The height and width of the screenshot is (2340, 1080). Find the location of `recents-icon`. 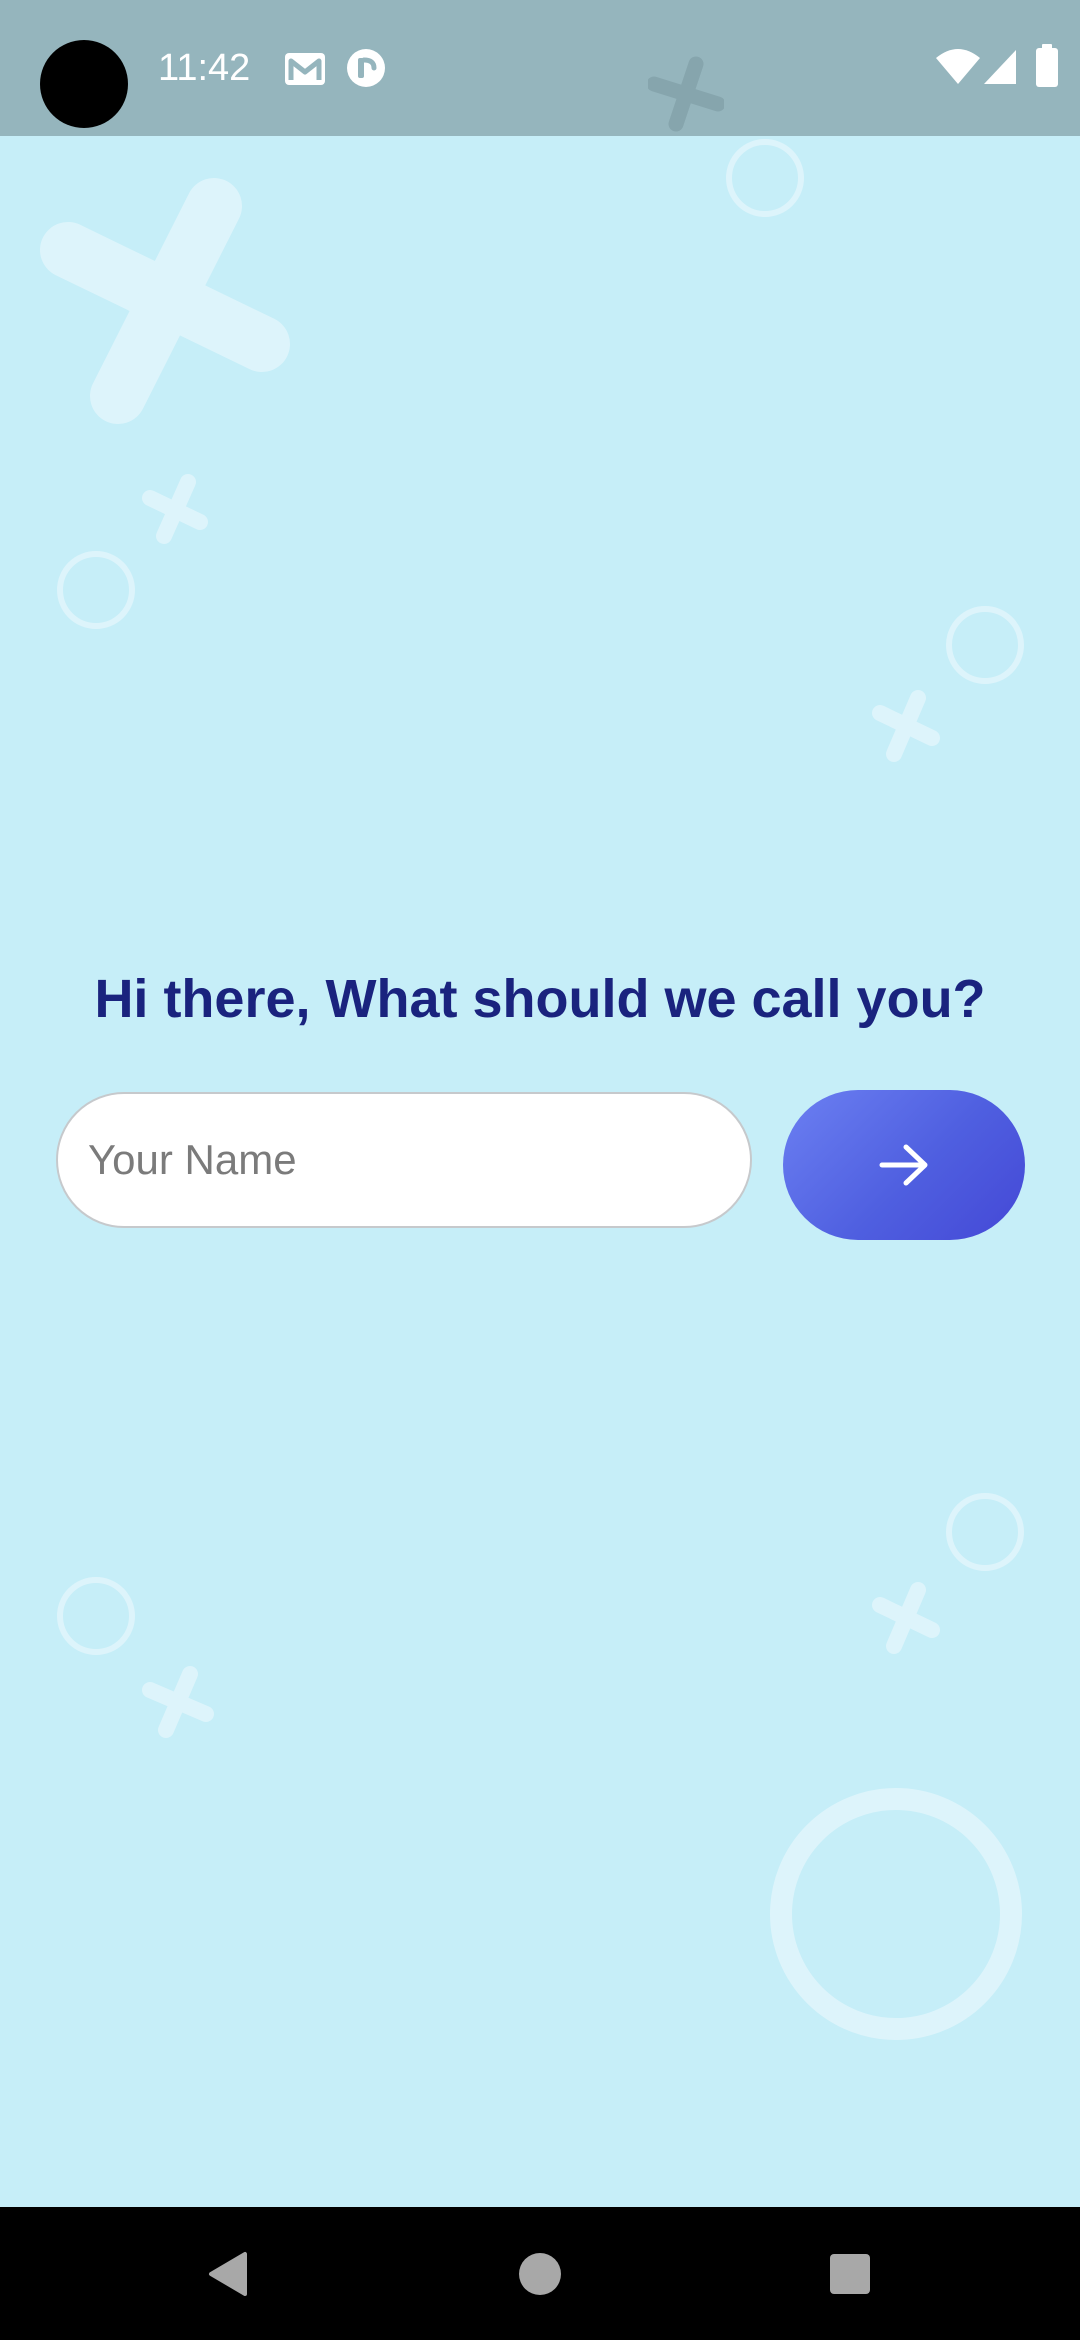

recents-icon is located at coordinates (850, 2273).